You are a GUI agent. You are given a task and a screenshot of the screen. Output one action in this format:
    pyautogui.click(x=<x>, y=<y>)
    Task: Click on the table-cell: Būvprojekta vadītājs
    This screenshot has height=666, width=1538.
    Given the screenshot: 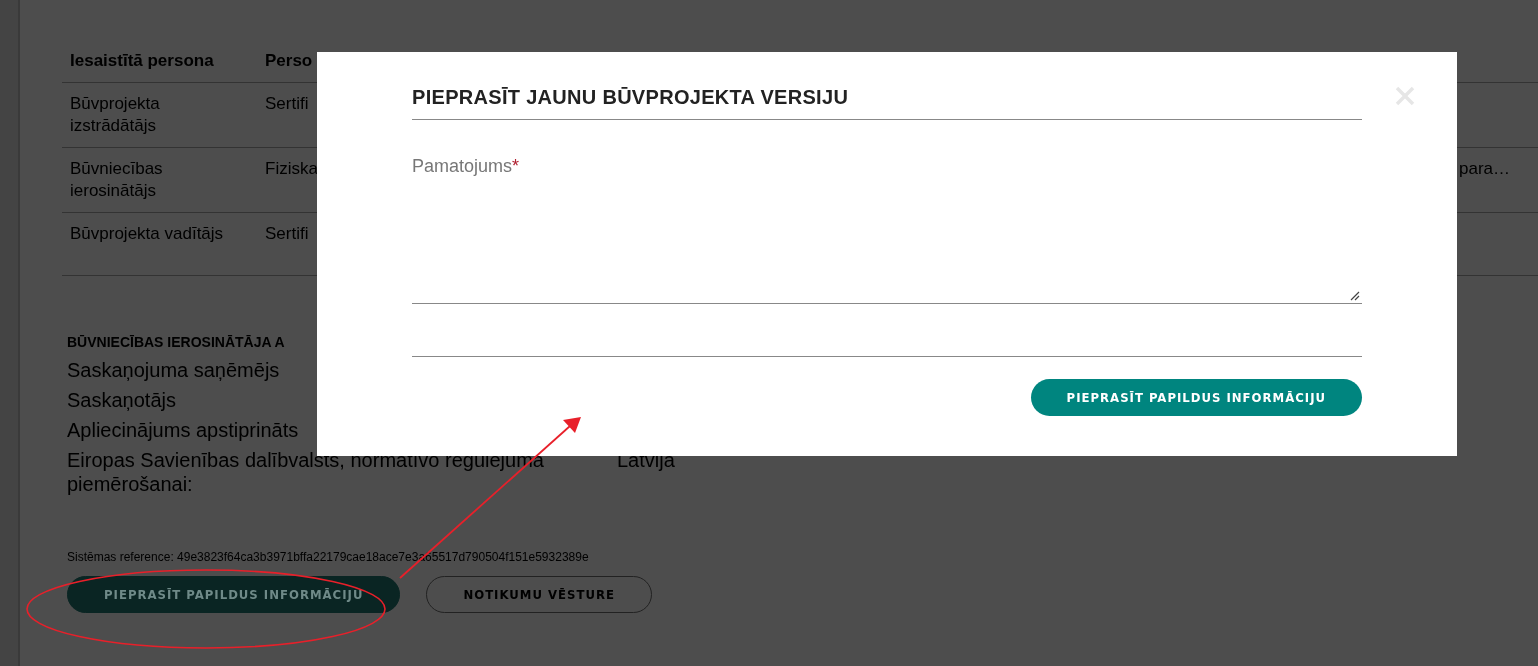 What is the action you would take?
    pyautogui.click(x=159, y=244)
    